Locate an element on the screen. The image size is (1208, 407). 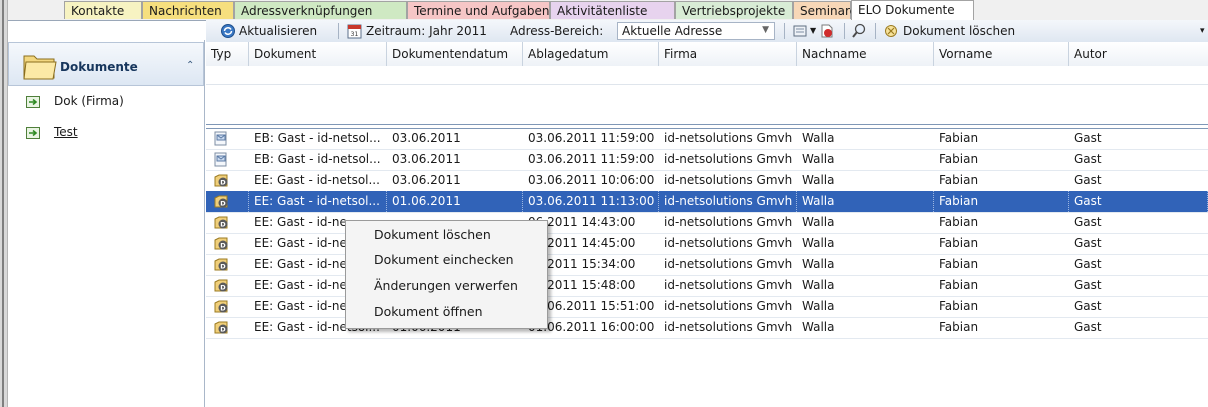
address-scope-value: Aktuelle Adresse is located at coordinates (672, 31).